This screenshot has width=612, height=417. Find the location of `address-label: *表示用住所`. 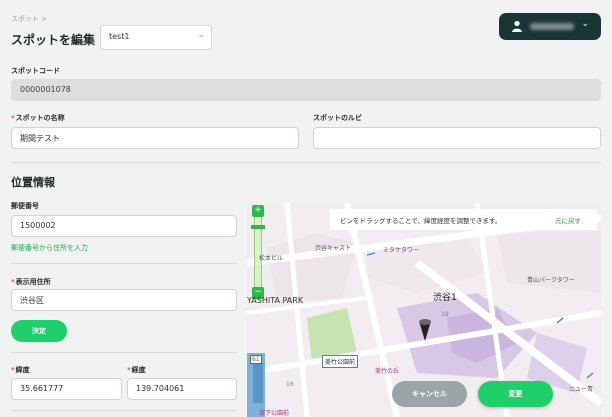

address-label: *表示用住所 is located at coordinates (31, 282).